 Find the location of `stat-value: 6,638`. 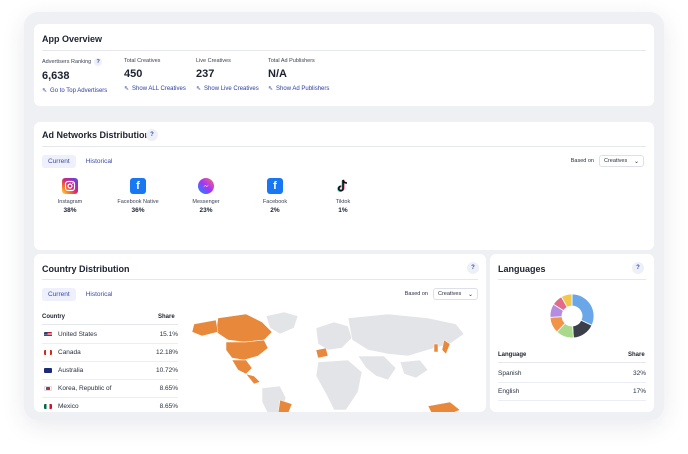

stat-value: 6,638 is located at coordinates (56, 76).